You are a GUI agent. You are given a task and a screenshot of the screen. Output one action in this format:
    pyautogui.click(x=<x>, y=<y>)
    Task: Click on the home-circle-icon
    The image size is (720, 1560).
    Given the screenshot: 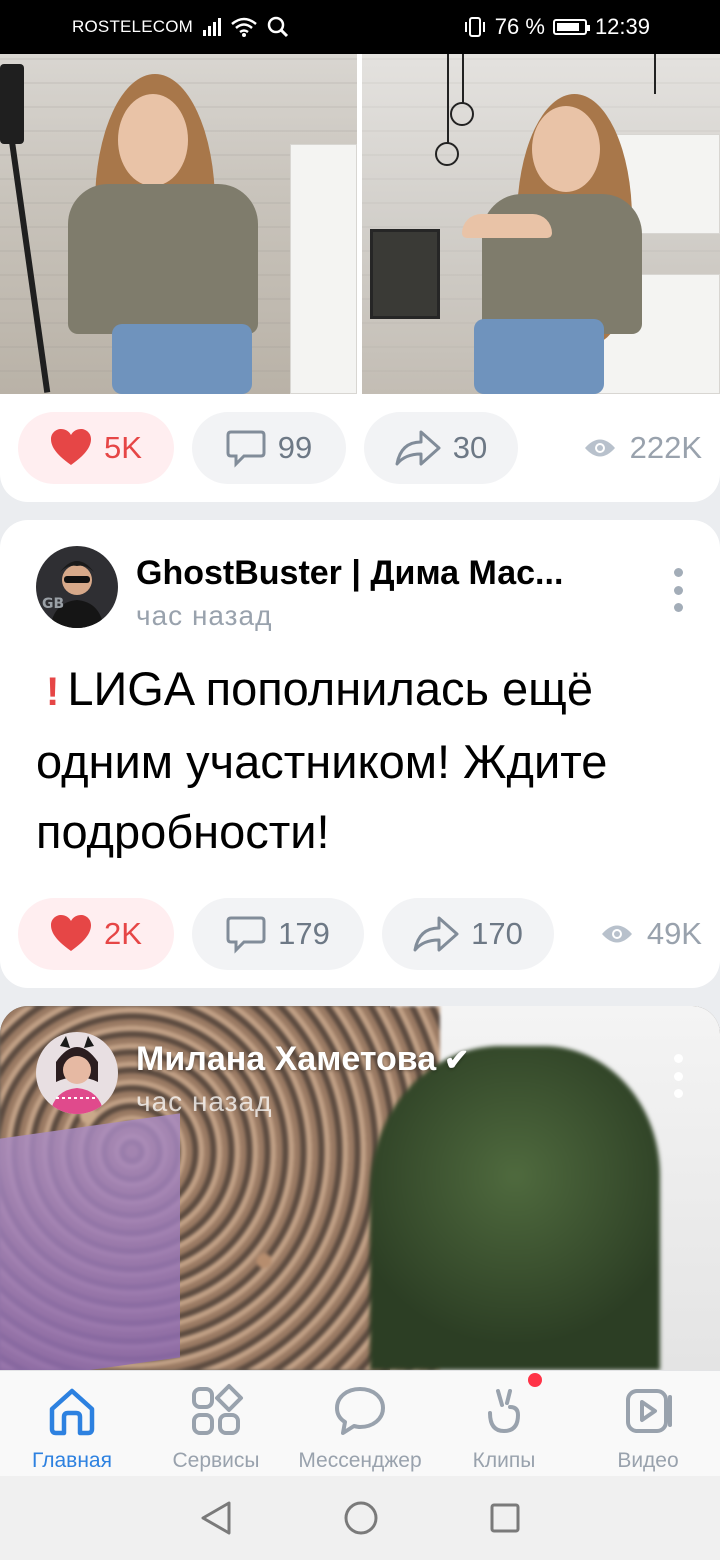 What is the action you would take?
    pyautogui.click(x=361, y=1518)
    